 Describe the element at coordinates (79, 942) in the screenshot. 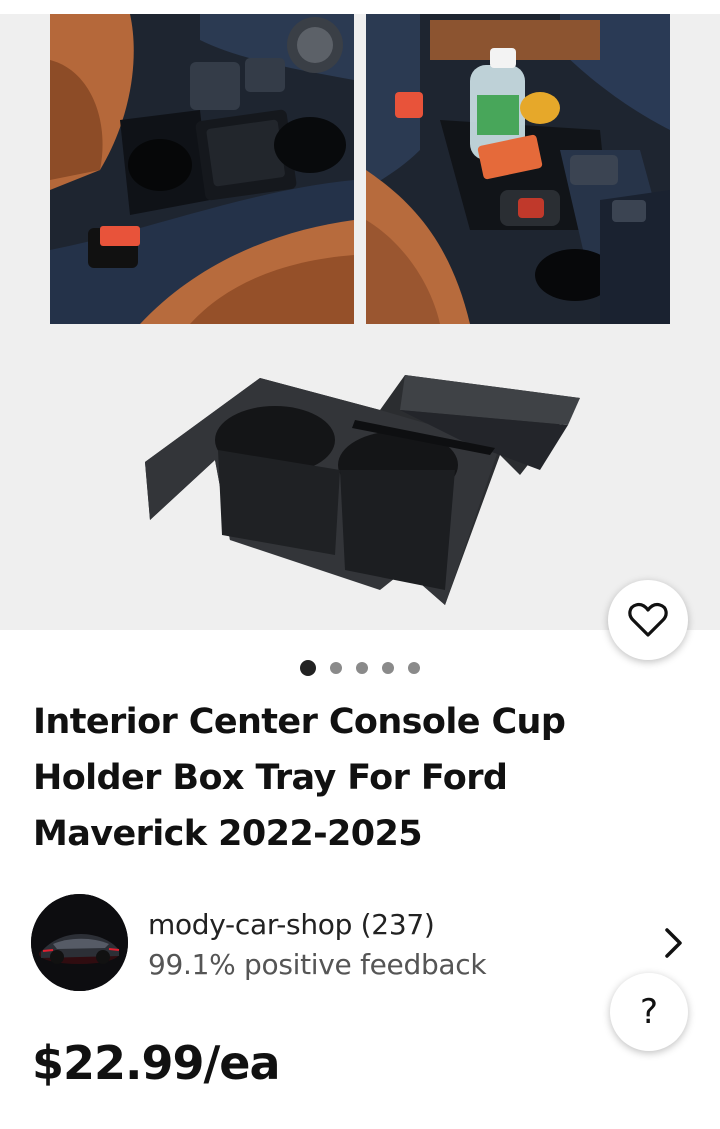

I see `seller-avatar` at that location.